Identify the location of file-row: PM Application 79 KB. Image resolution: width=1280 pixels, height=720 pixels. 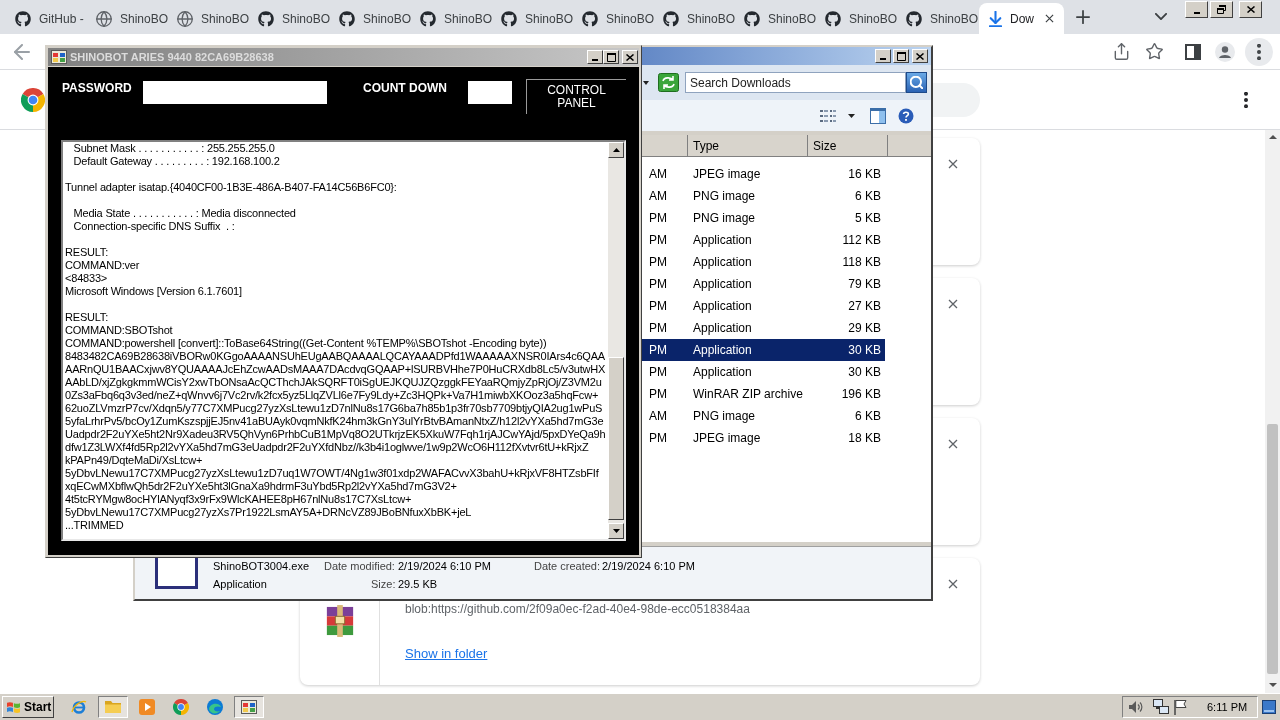
(763, 284).